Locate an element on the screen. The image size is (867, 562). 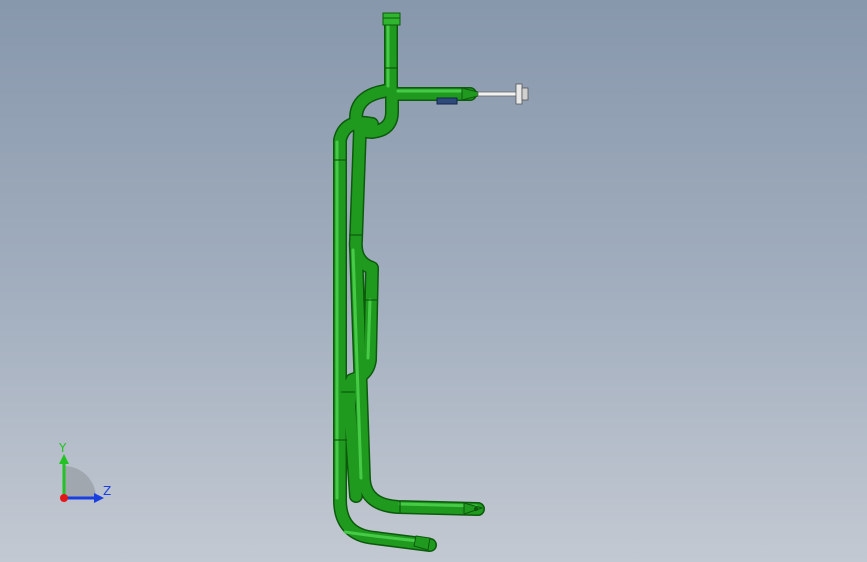
x-axis-dot is located at coordinates (64, 498).